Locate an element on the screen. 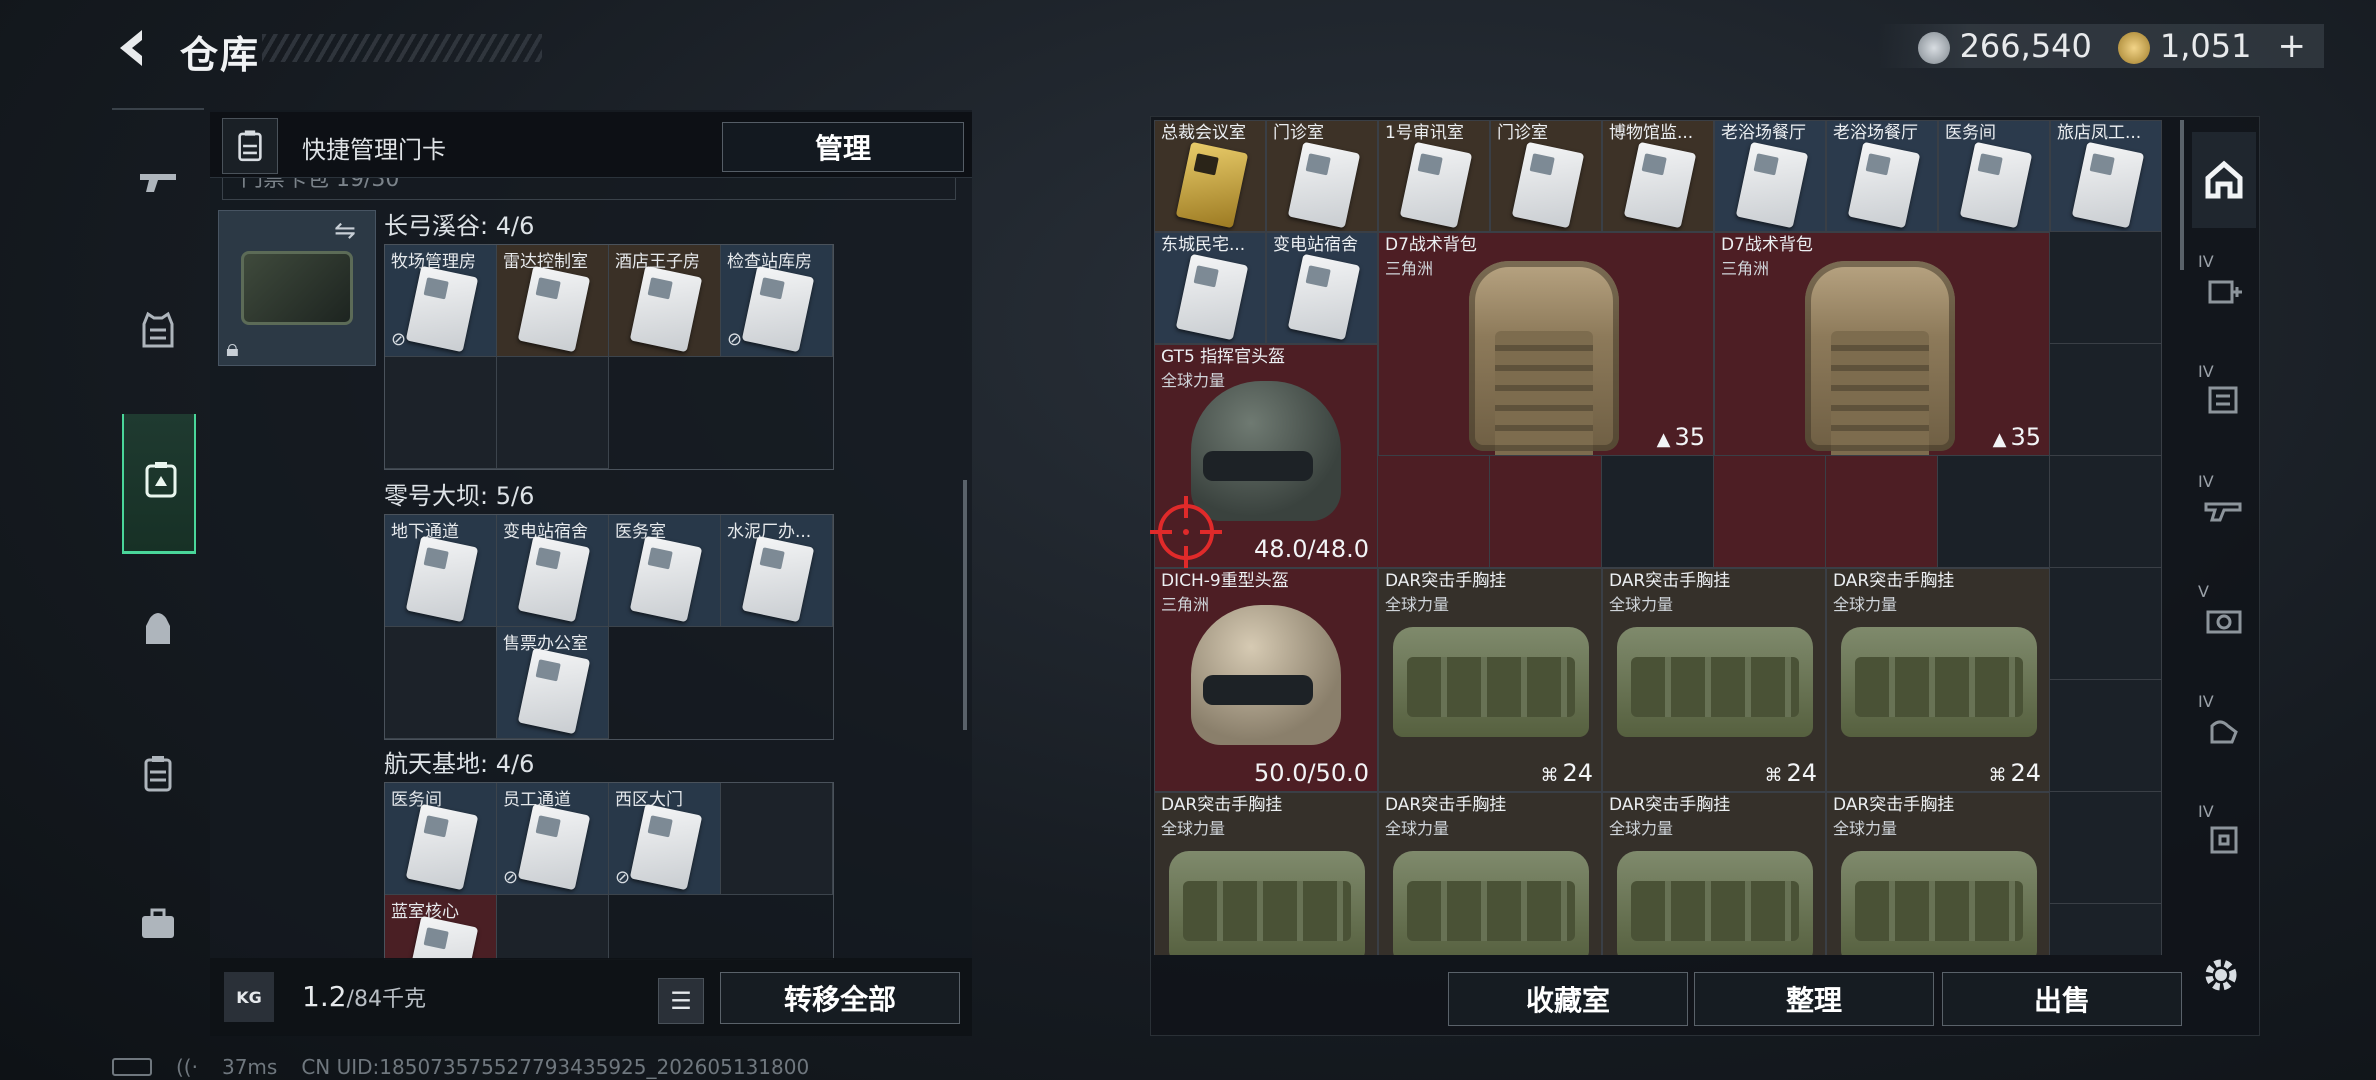  keycard-grid-changgong: 牧场管理房 ⊘ 雷达控制室 酒店王子房 检查站库房 ⊘ is located at coordinates (609, 357).